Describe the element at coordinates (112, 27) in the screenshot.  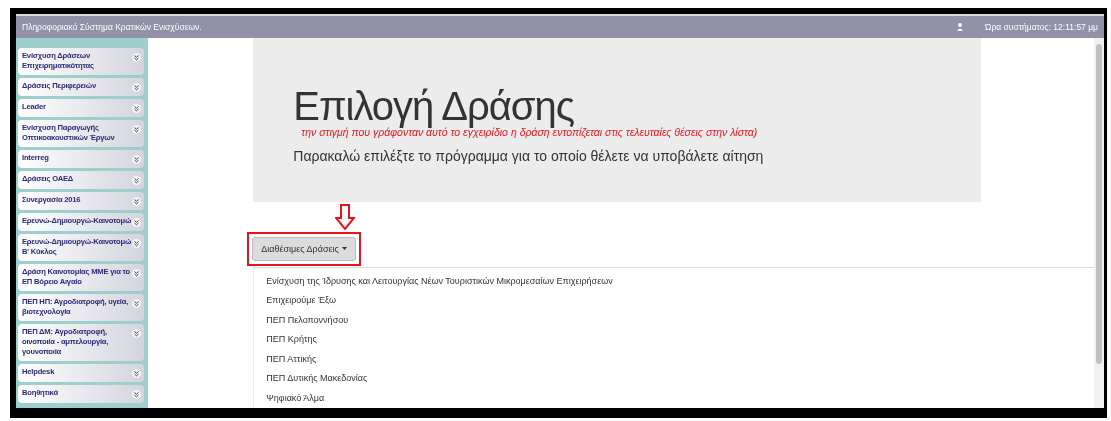
I see `system-title: Πληροφοριακό Σύστημα Κρατικών Ενισχύσεων.` at that location.